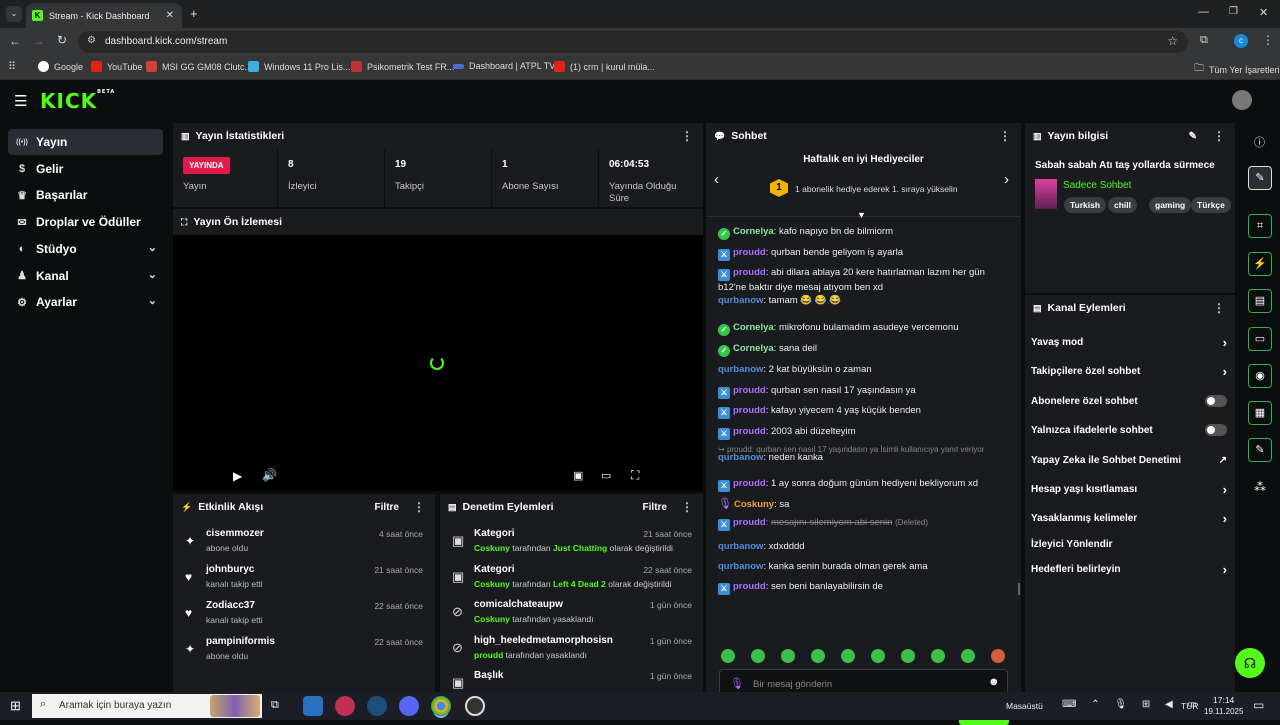 The height and width of the screenshot is (725, 1280). What do you see at coordinates (1189, 706) in the screenshot?
I see `language-indicator: TUR` at bounding box center [1189, 706].